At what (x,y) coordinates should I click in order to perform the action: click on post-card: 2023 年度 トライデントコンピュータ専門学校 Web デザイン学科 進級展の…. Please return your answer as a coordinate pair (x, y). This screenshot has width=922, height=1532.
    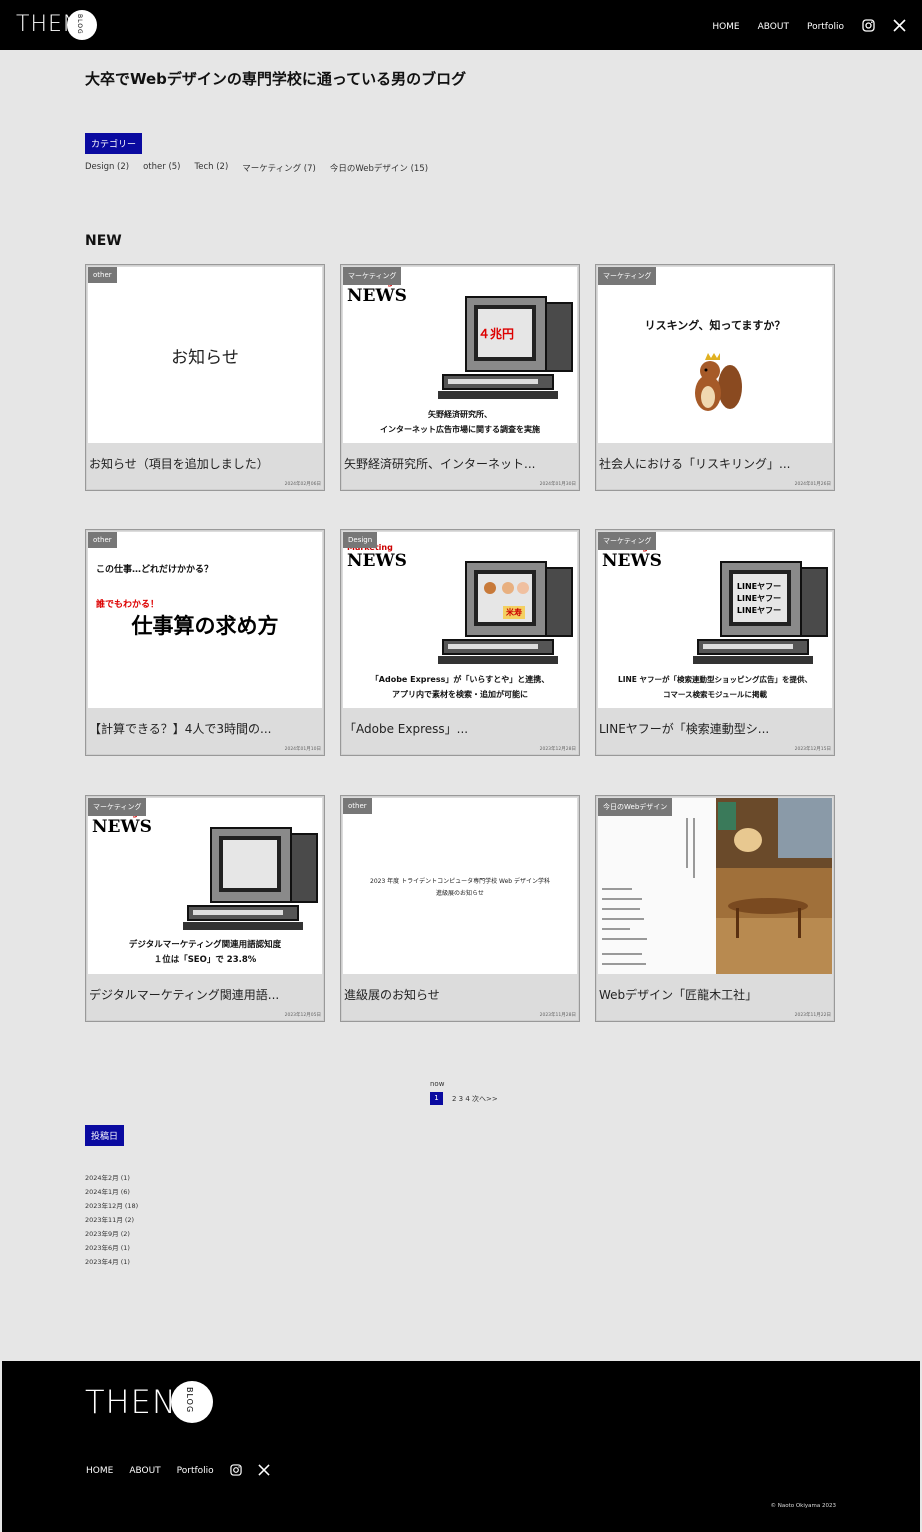
    Looking at the image, I should click on (460, 908).